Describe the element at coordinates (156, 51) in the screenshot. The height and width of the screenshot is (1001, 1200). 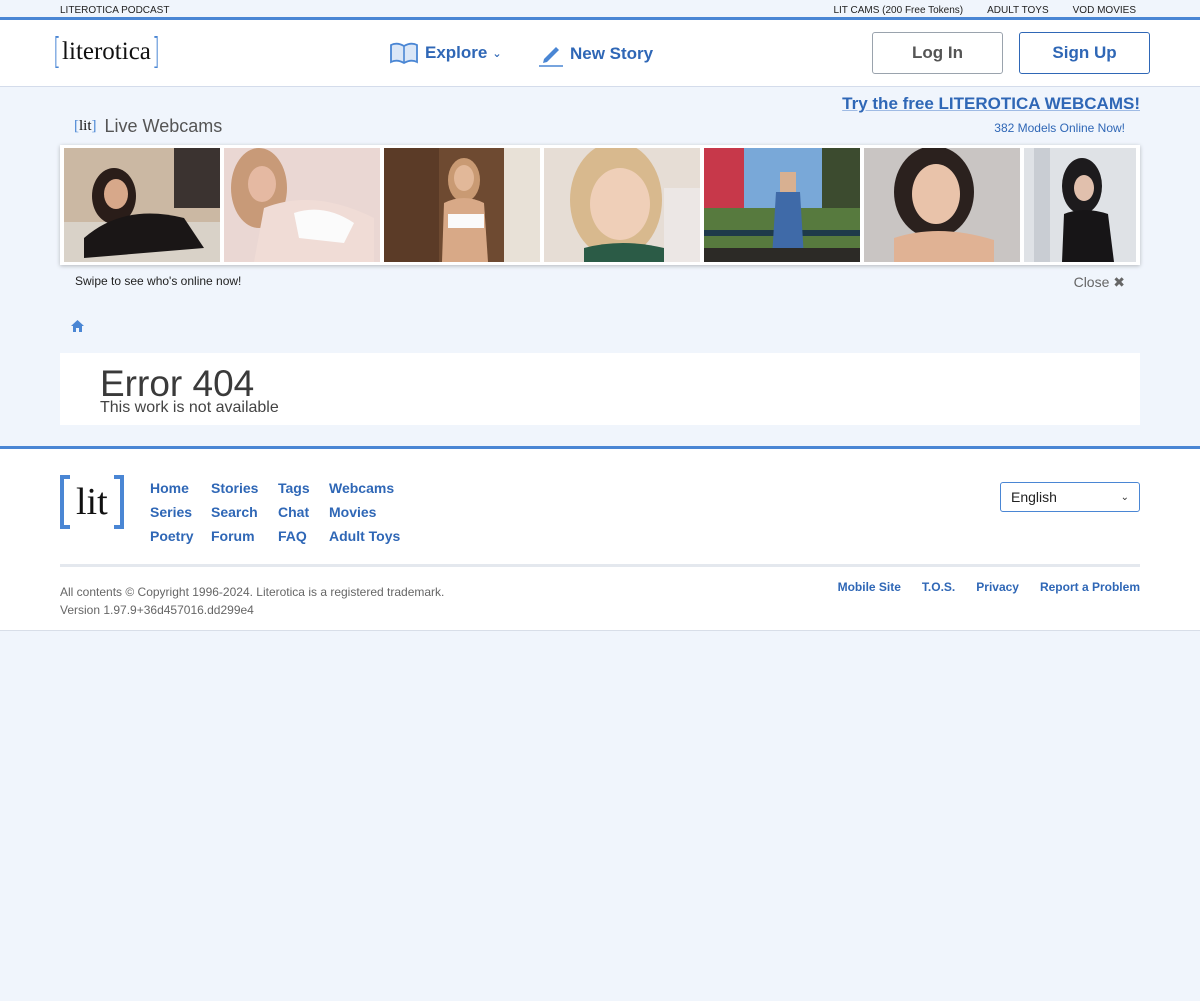
I see `logo-bracket-right: ]` at that location.